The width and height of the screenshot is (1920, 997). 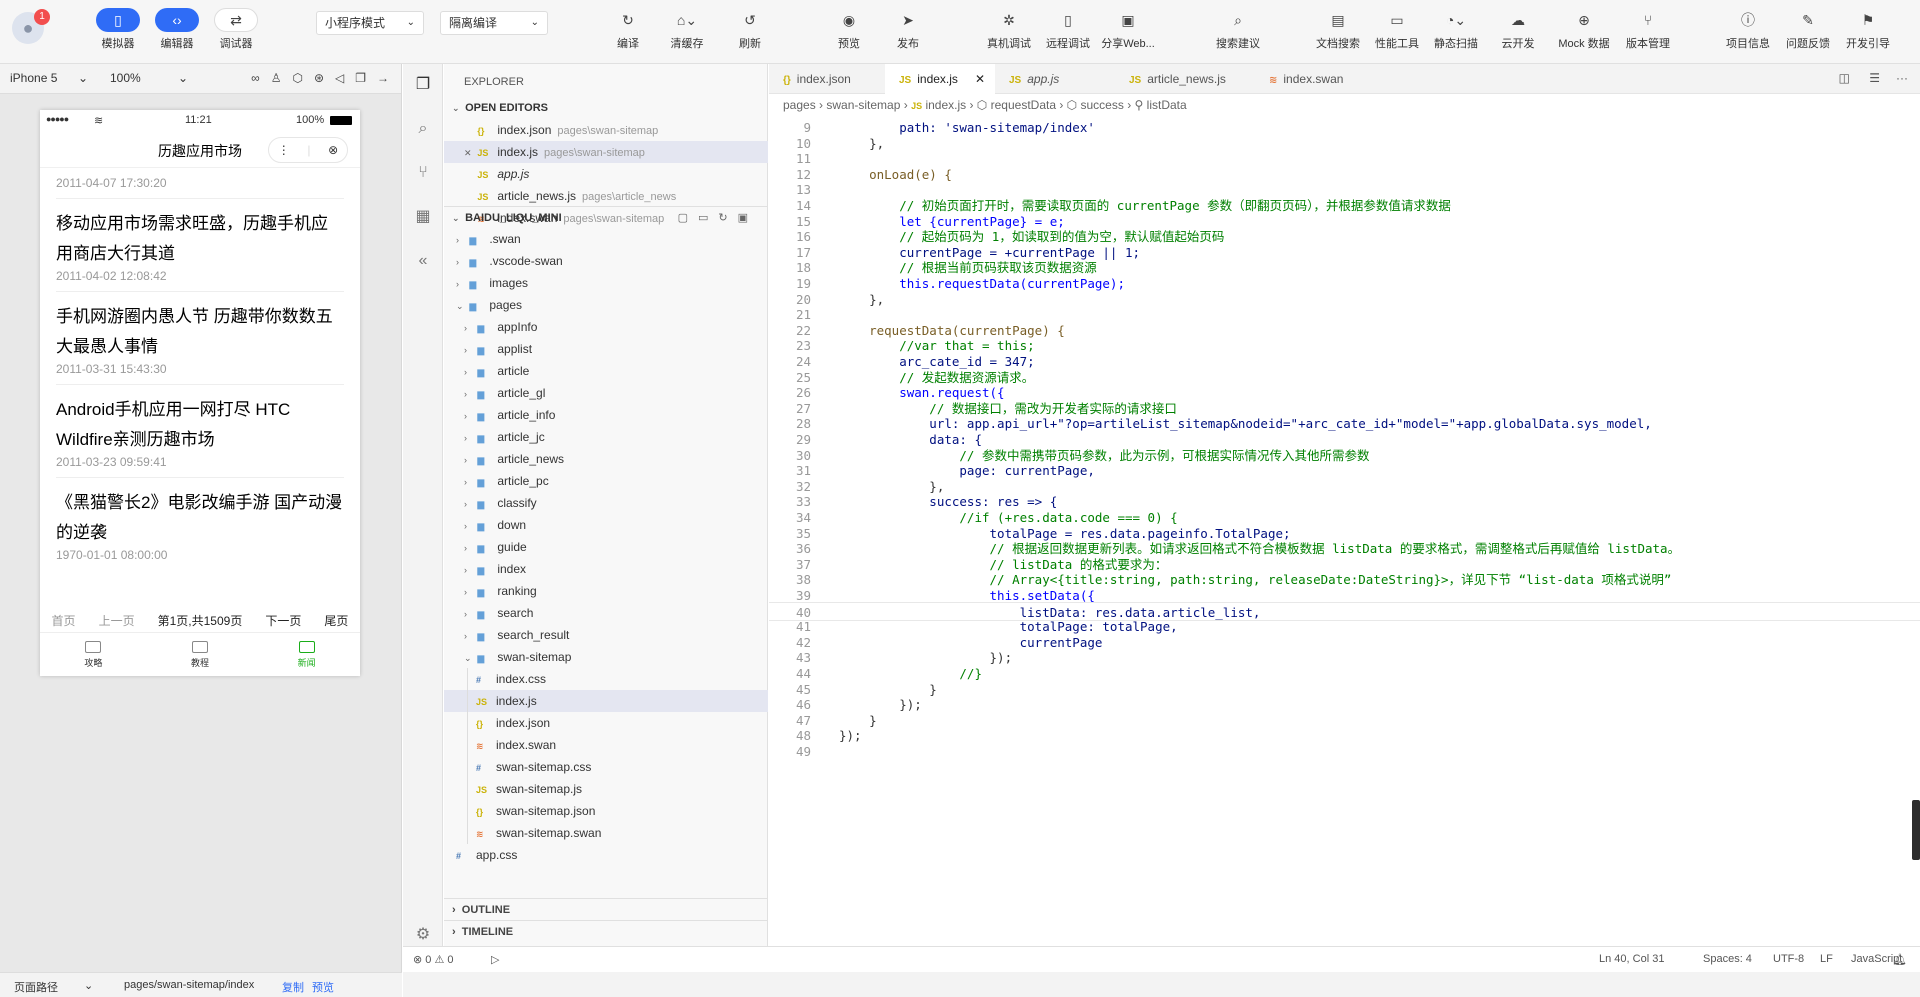 I want to click on code-line: 49, so click(x=1344, y=751).